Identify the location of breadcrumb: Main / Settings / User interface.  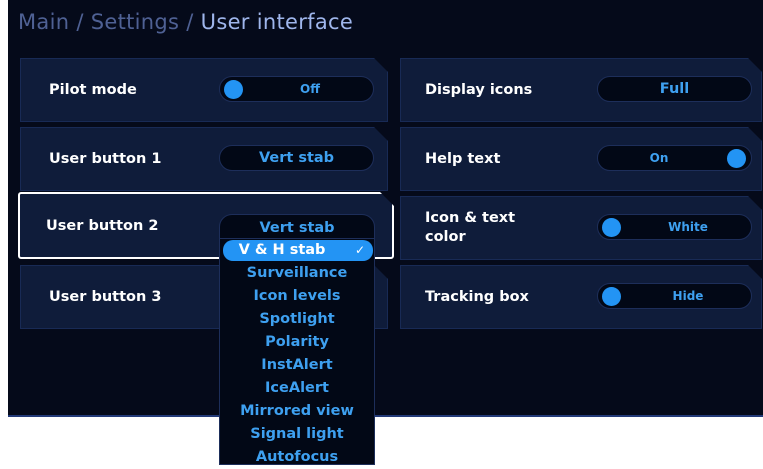
(185, 24).